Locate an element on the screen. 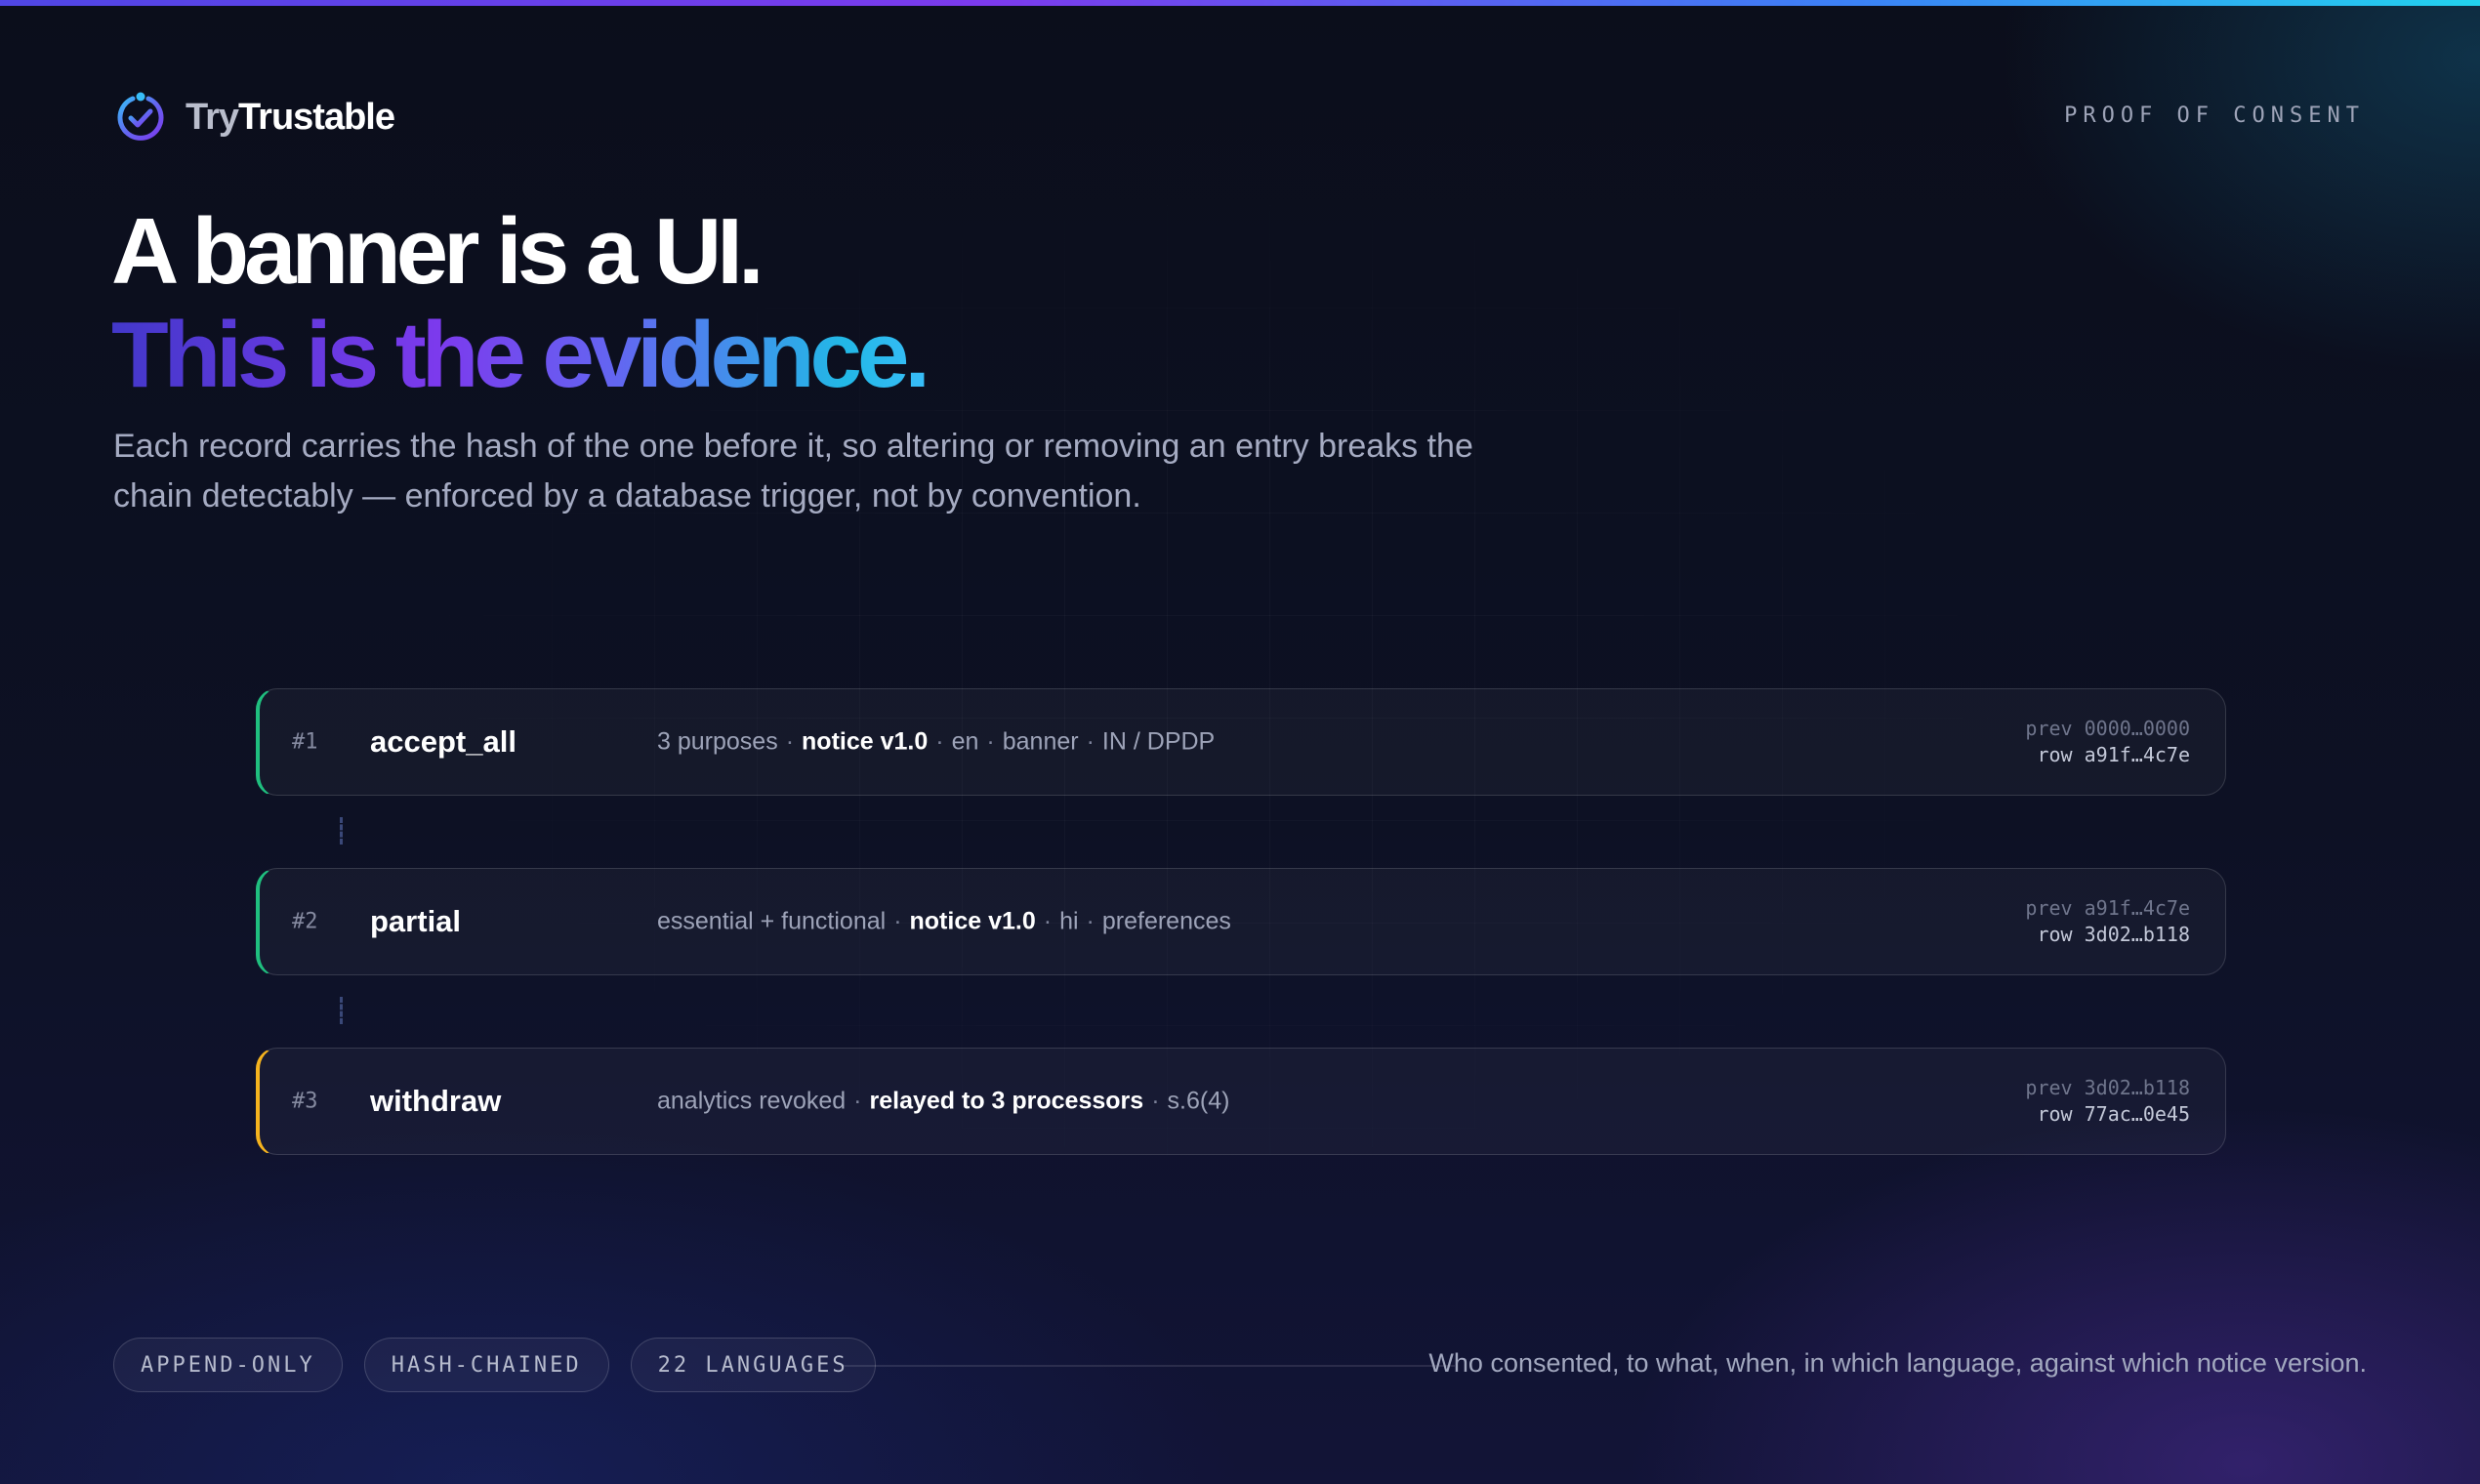 The image size is (2480, 1484). meta-purposes: 3 purposes is located at coordinates (717, 742).